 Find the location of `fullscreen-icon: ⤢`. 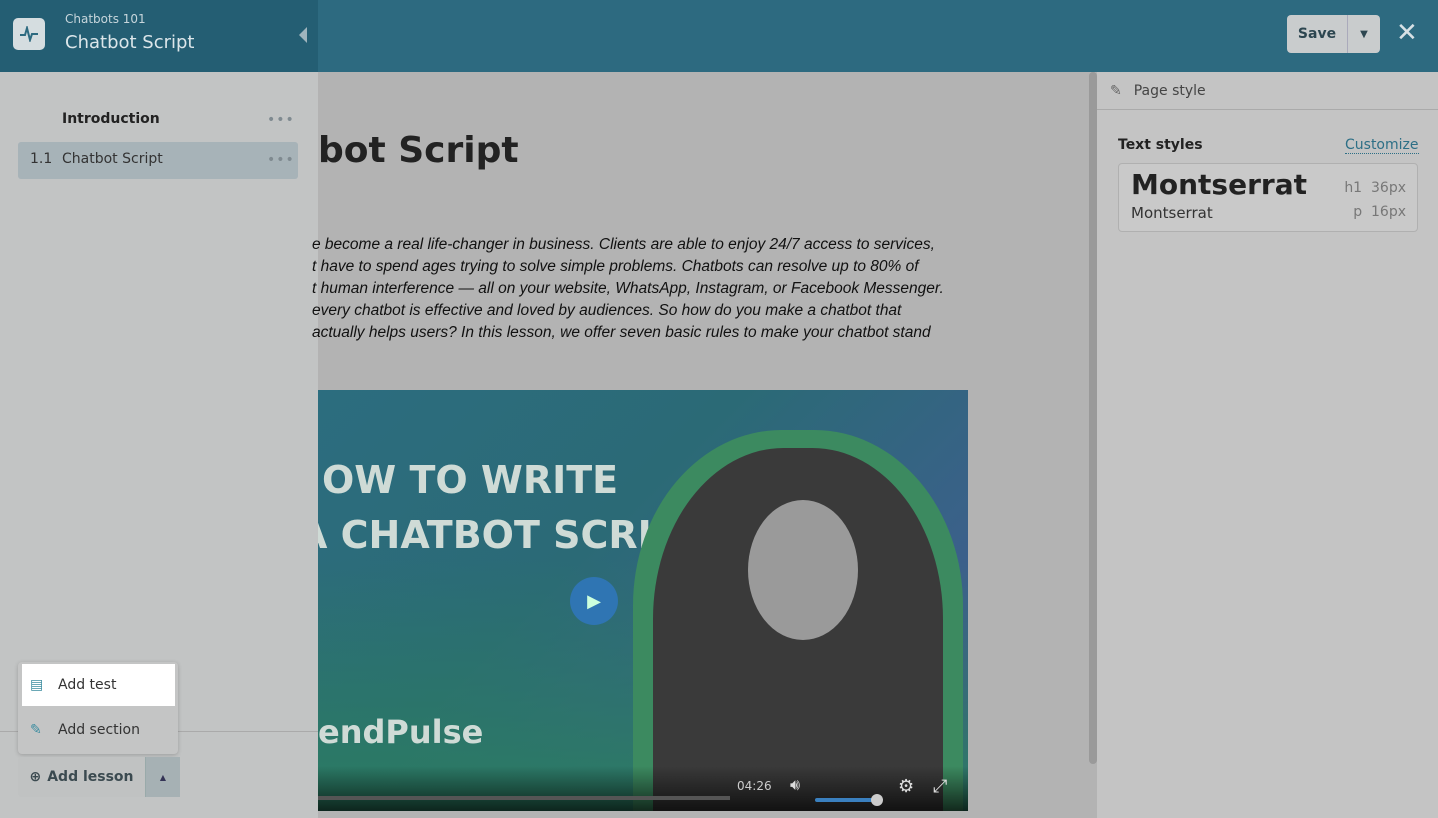

fullscreen-icon: ⤢ is located at coordinates (940, 786).